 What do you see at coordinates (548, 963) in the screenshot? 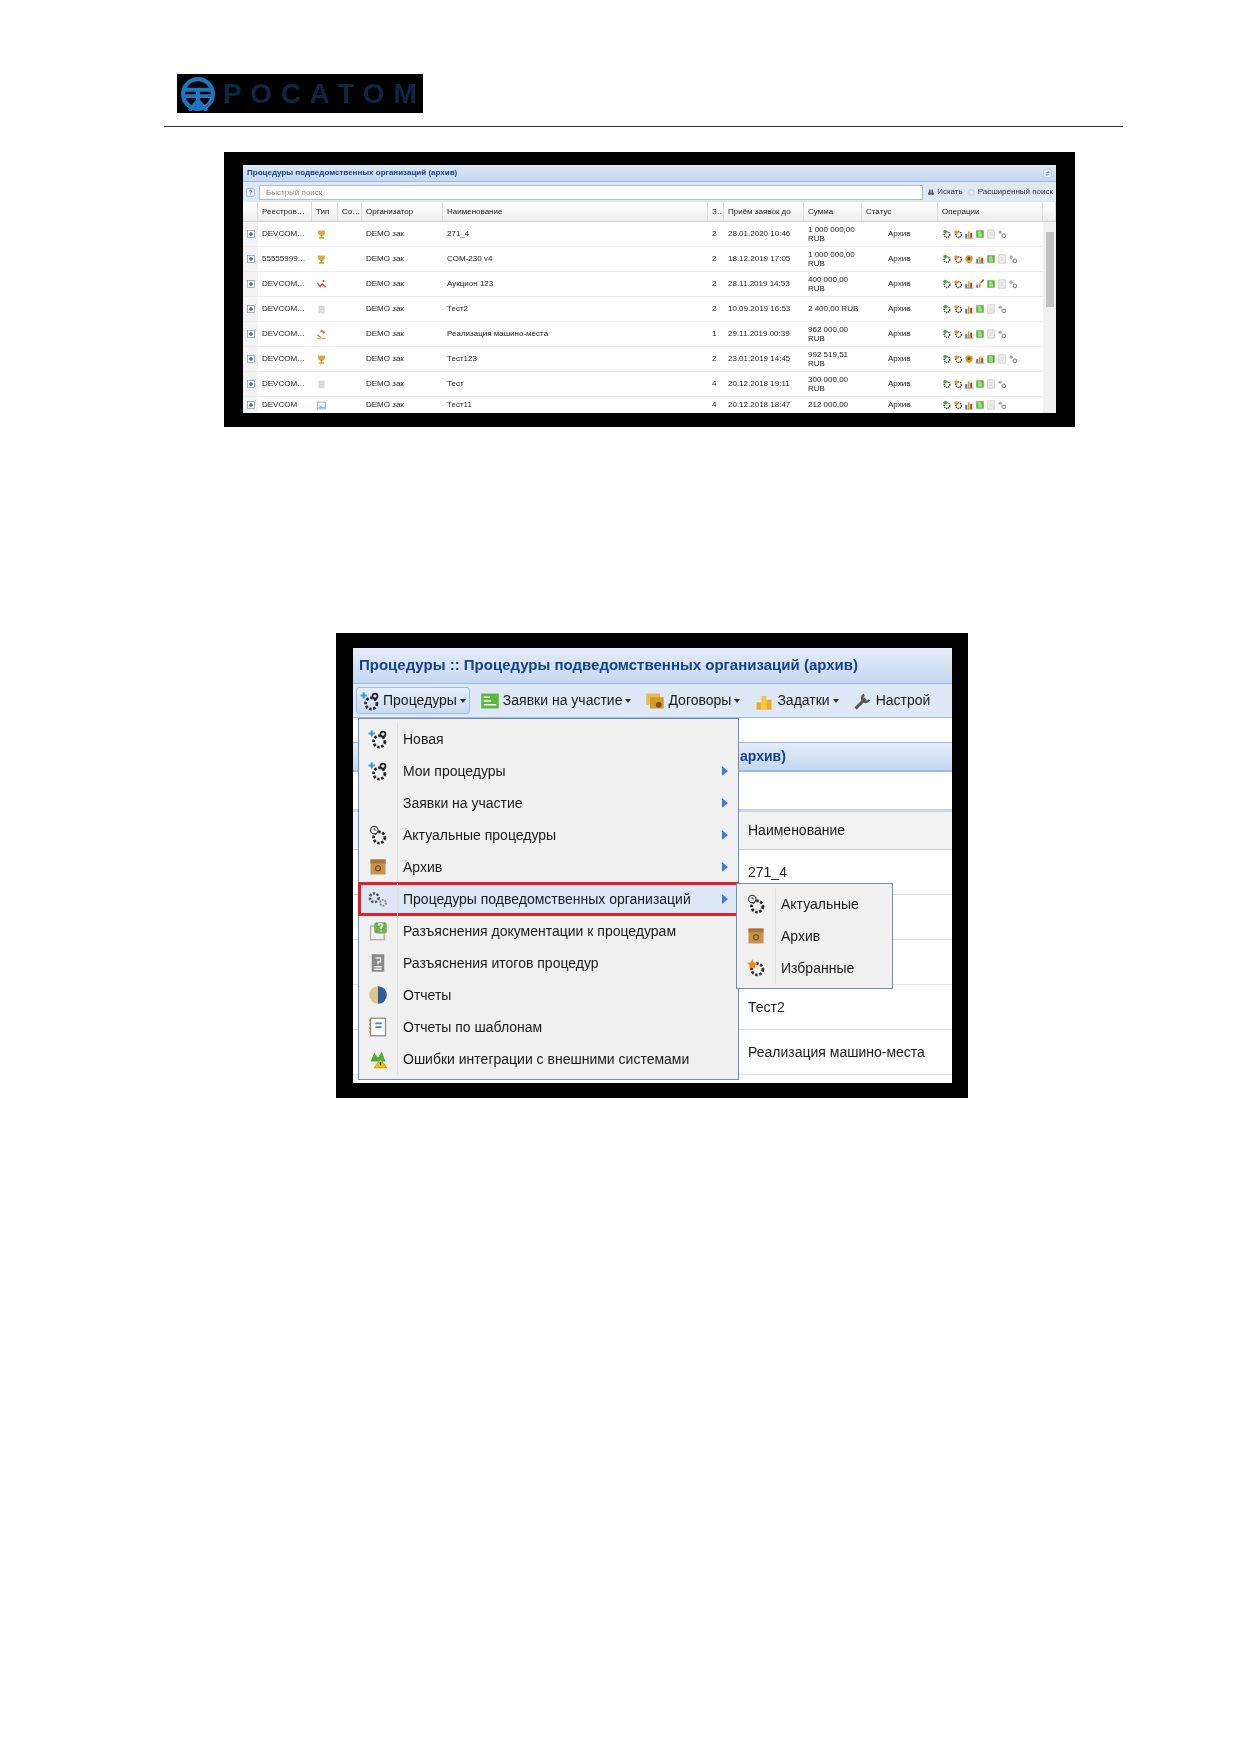
I see `menu-item: Разъяснения итогов процедур` at bounding box center [548, 963].